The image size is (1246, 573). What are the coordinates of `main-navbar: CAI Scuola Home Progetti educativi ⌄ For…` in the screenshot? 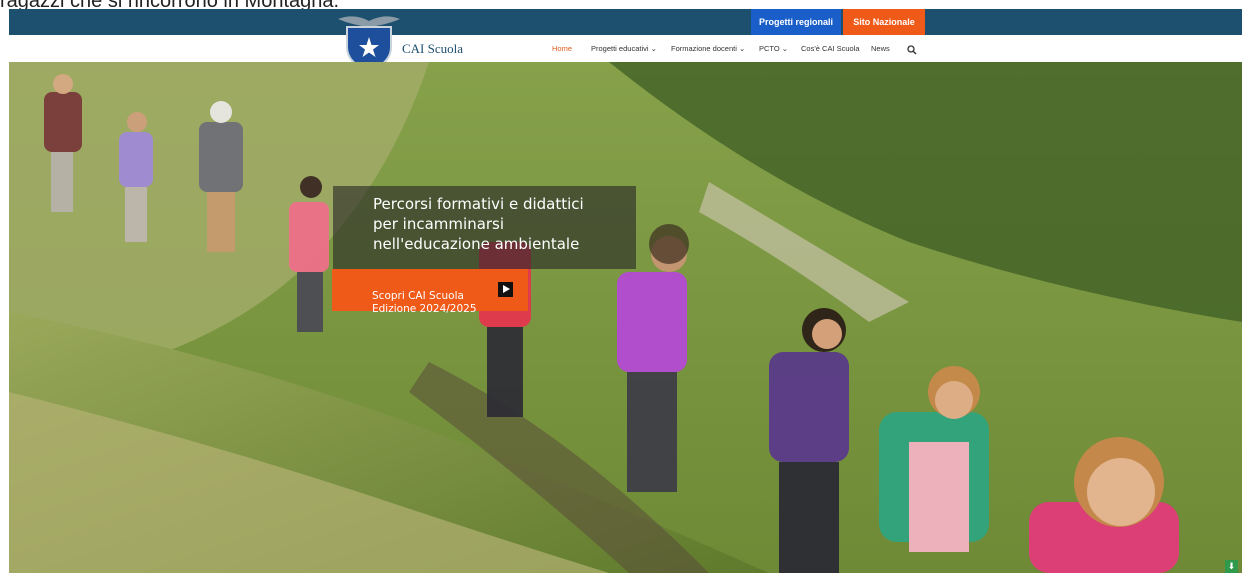 It's located at (625, 44).